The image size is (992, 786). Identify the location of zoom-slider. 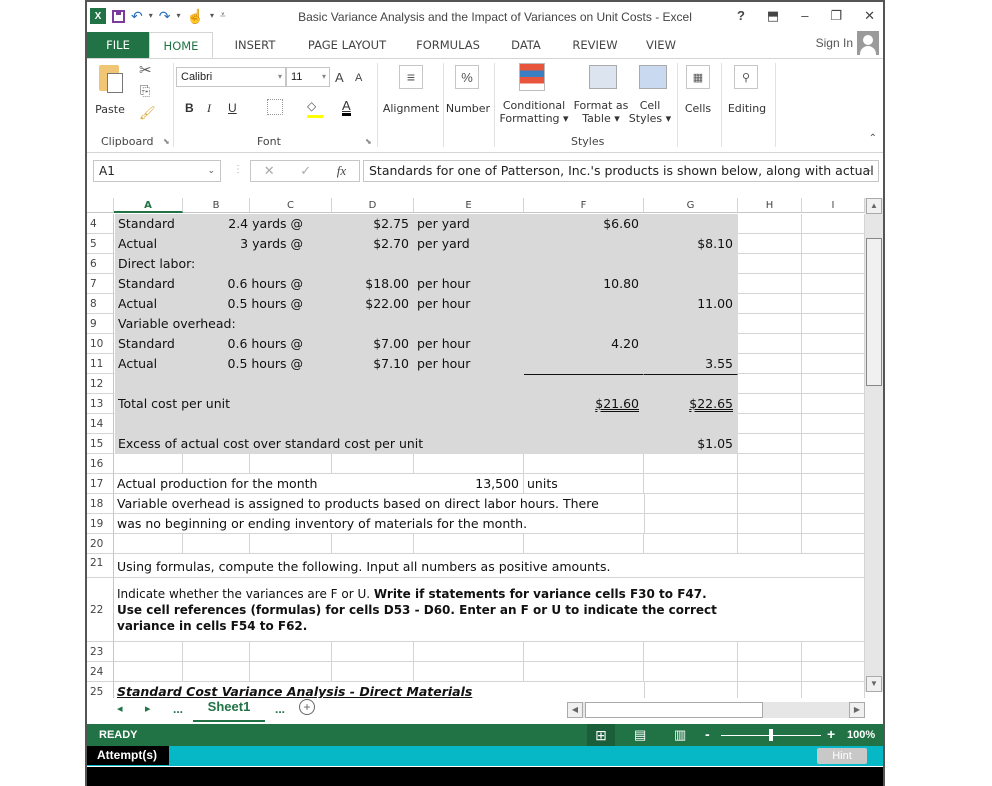
(771, 735).